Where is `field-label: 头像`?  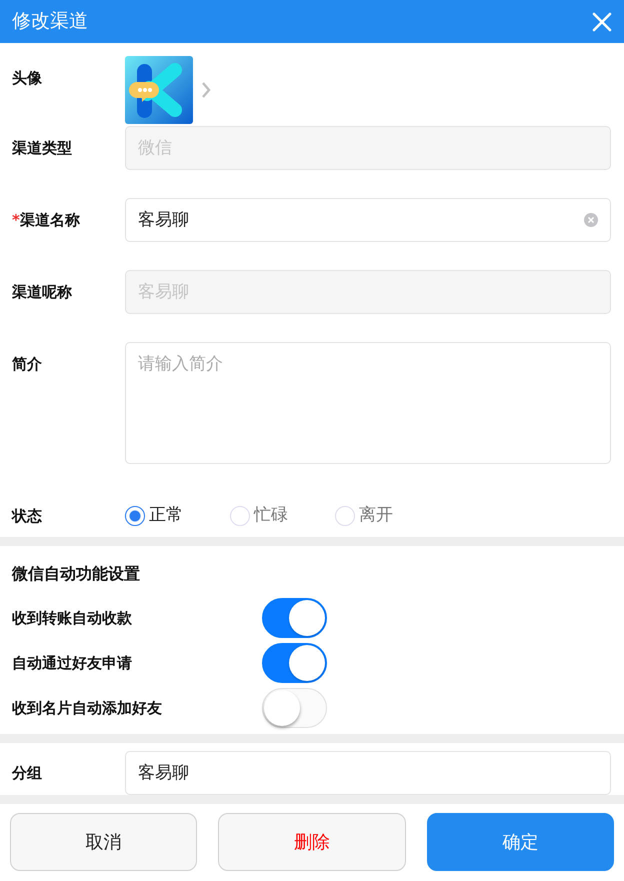
field-label: 头像 is located at coordinates (27, 78).